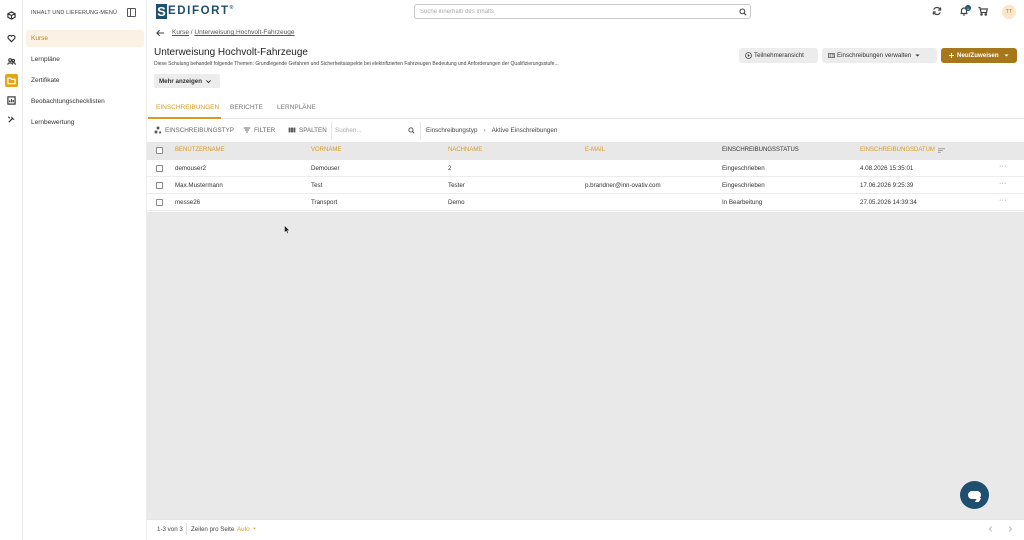 The height and width of the screenshot is (540, 1024). What do you see at coordinates (231, 52) in the screenshot?
I see `page-title: Unterweisung Hochvolt-Fahrzeuge` at bounding box center [231, 52].